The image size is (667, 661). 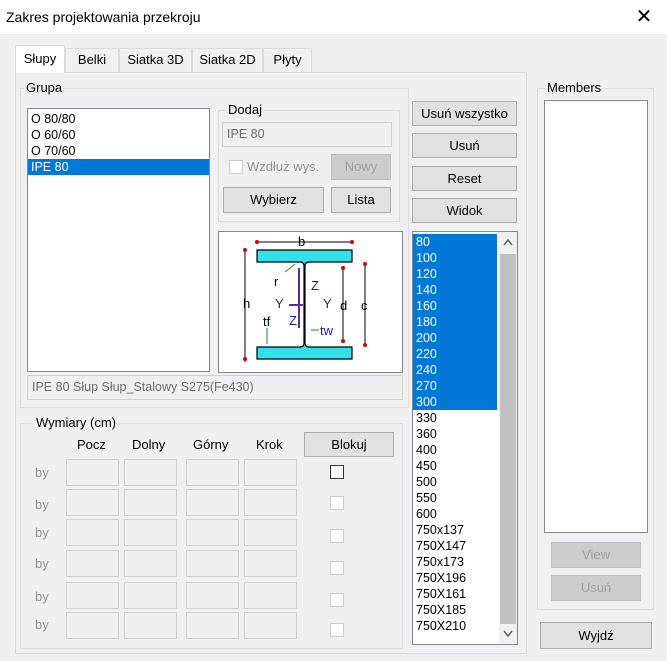 I want to click on list-item: 180, so click(x=455, y=322).